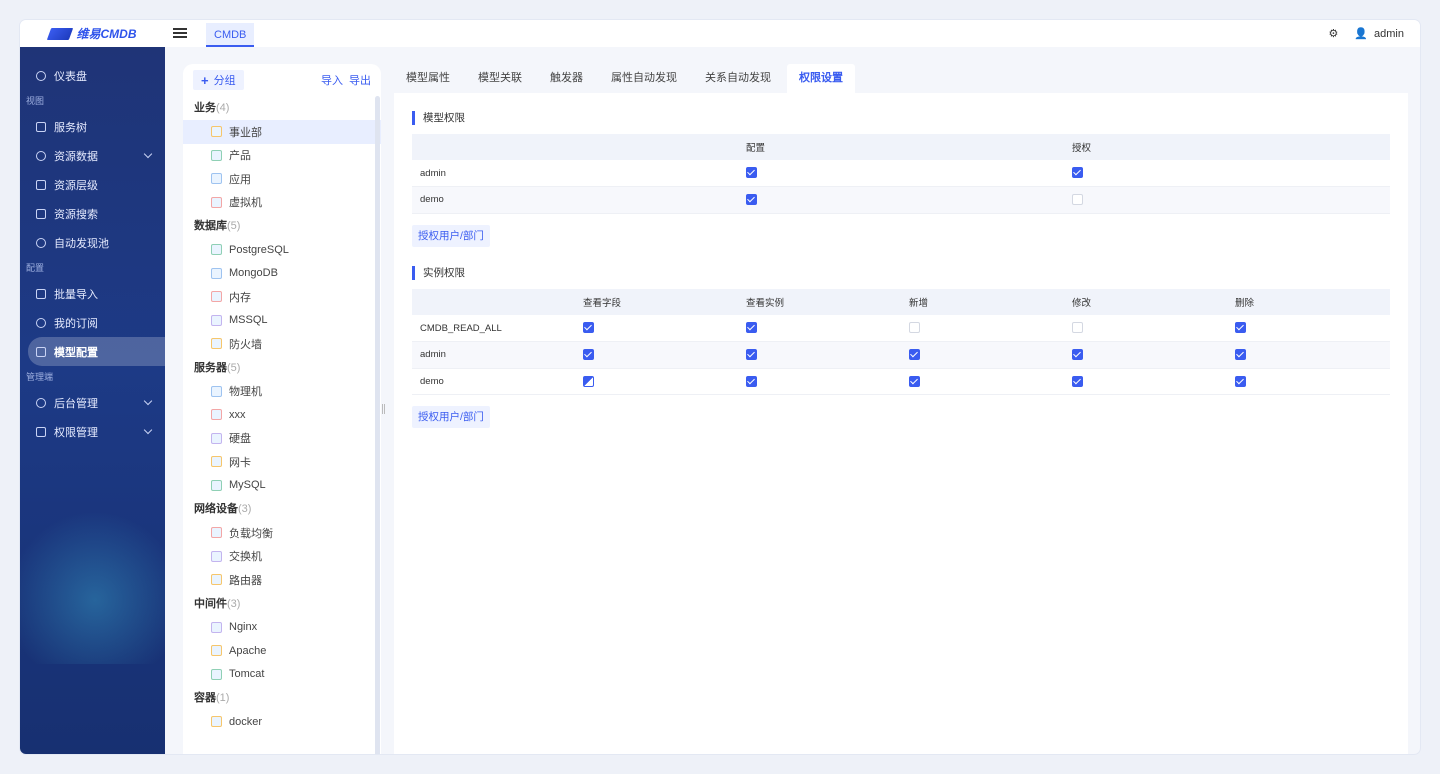 The image size is (1440, 774). Describe the element at coordinates (92, 322) in the screenshot. I see `sidebar-item: 我的订阅` at that location.